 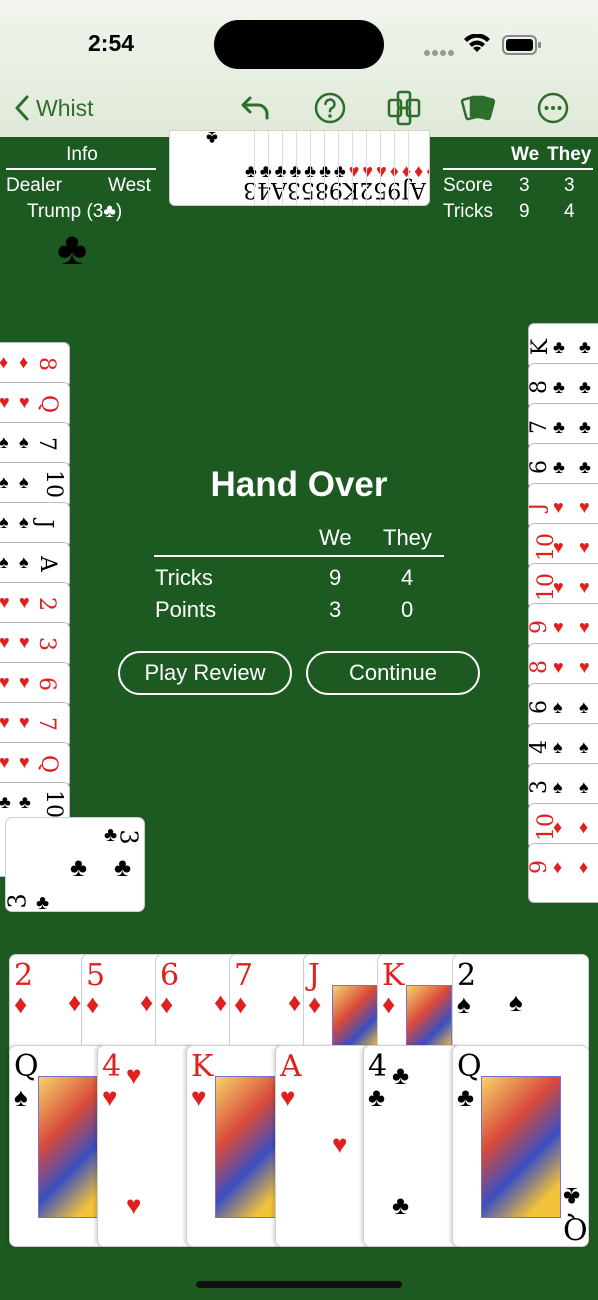 What do you see at coordinates (123, 867) in the screenshot?
I see `played-card-pip: ♣` at bounding box center [123, 867].